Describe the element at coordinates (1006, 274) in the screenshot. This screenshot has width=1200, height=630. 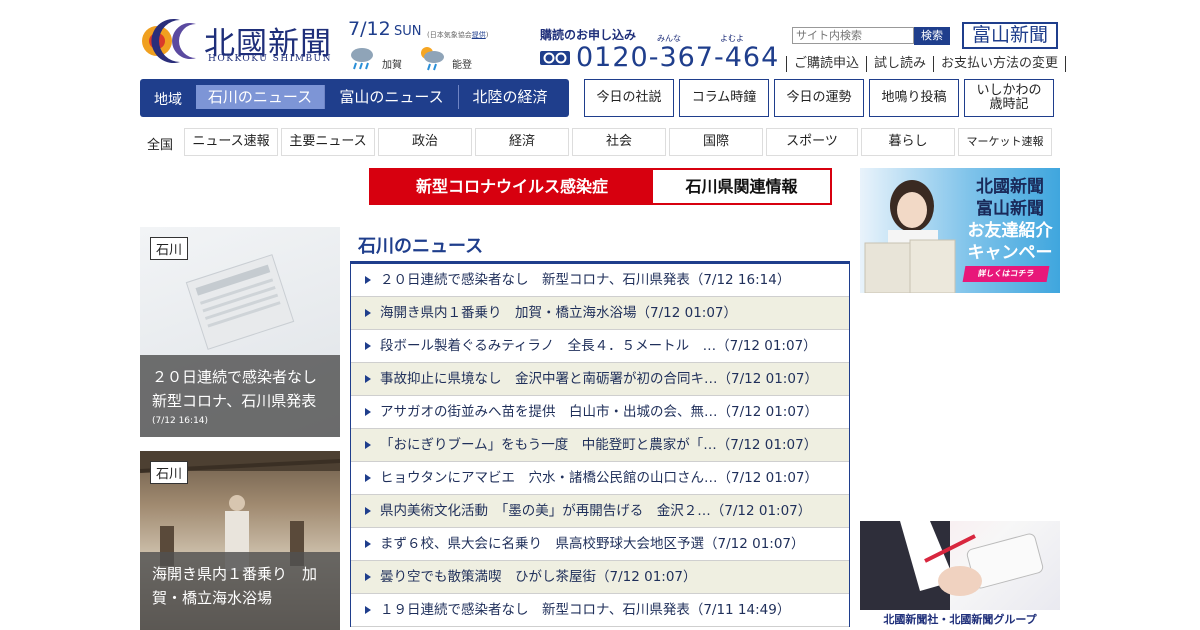
I see `campaign-details-button: 詳しくはコチラ` at that location.